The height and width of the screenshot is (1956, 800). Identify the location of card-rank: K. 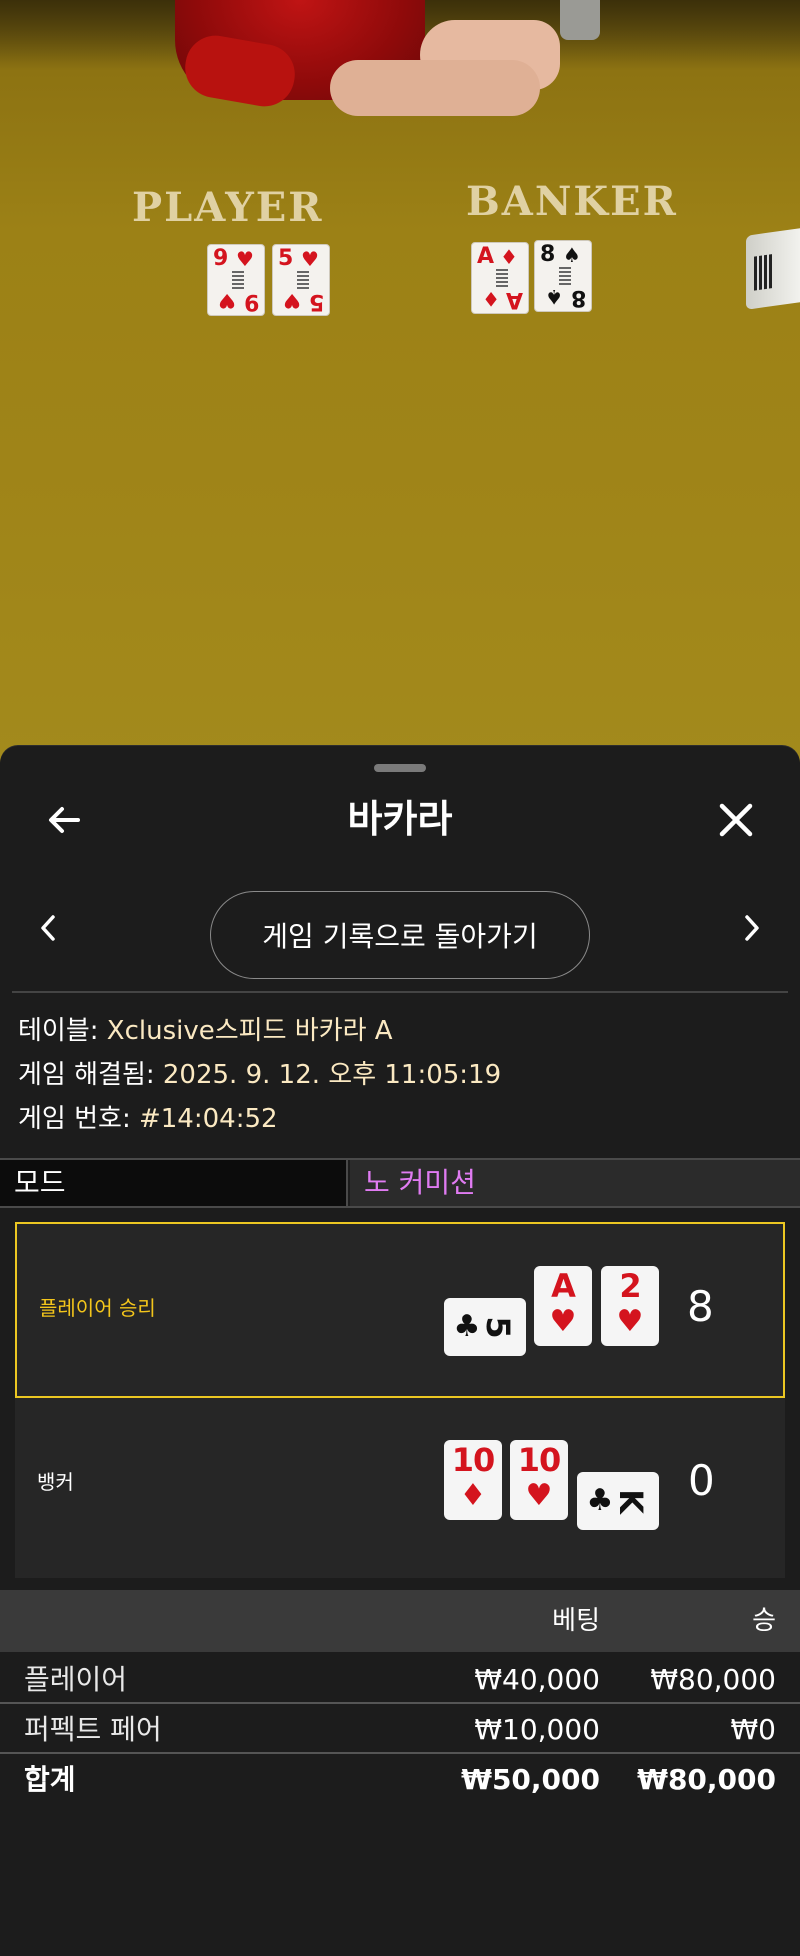
(631, 1501).